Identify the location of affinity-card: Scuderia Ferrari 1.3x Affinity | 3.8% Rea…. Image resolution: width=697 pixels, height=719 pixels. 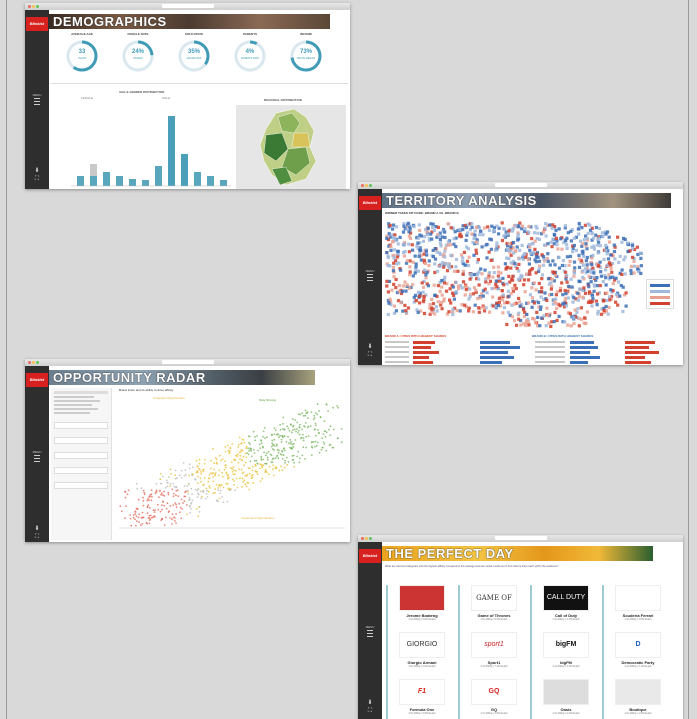
(638, 606).